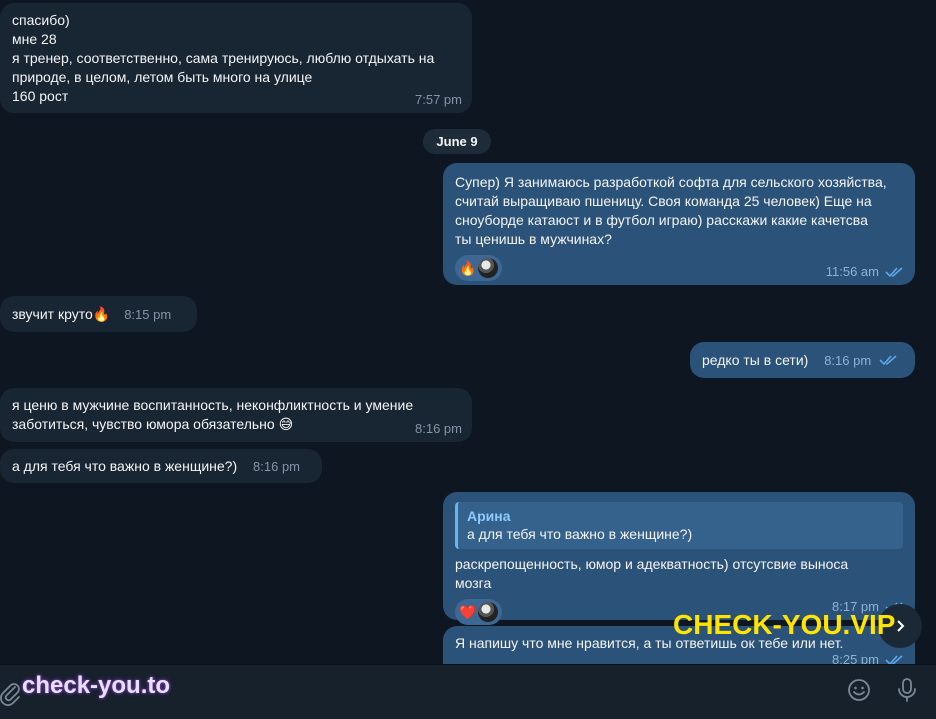  What do you see at coordinates (286, 424) in the screenshot?
I see `smile-emoji-icon: 😅` at bounding box center [286, 424].